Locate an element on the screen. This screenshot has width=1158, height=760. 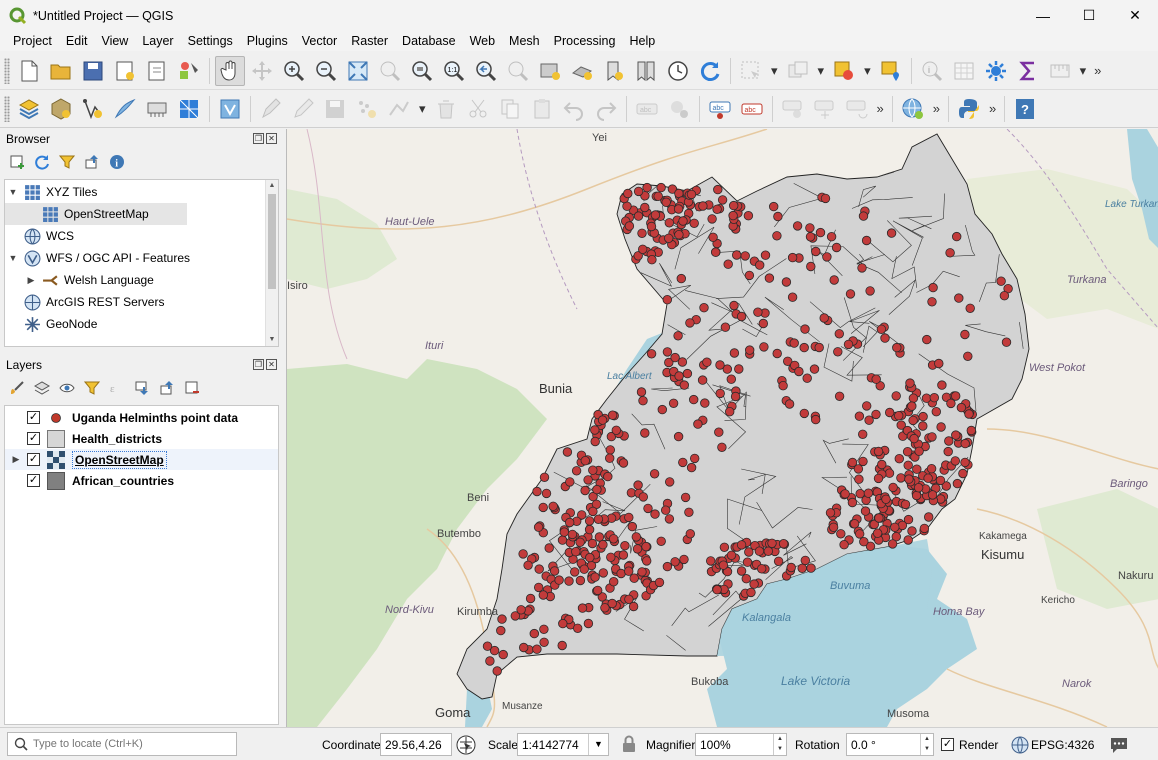
add-feature-button is located at coordinates (367, 109).